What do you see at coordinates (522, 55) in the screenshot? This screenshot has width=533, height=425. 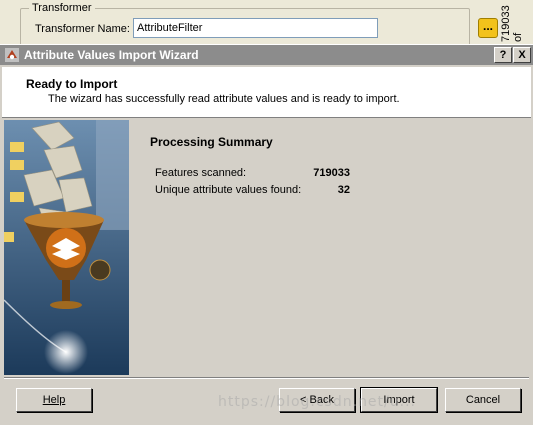 I see `close-title-button: X` at bounding box center [522, 55].